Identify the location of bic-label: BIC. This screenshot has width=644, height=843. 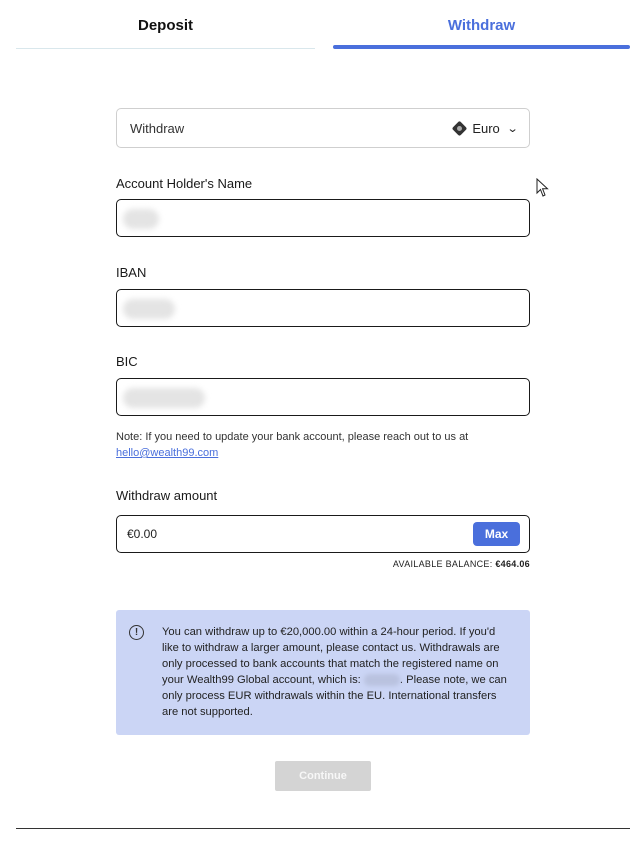
(127, 361).